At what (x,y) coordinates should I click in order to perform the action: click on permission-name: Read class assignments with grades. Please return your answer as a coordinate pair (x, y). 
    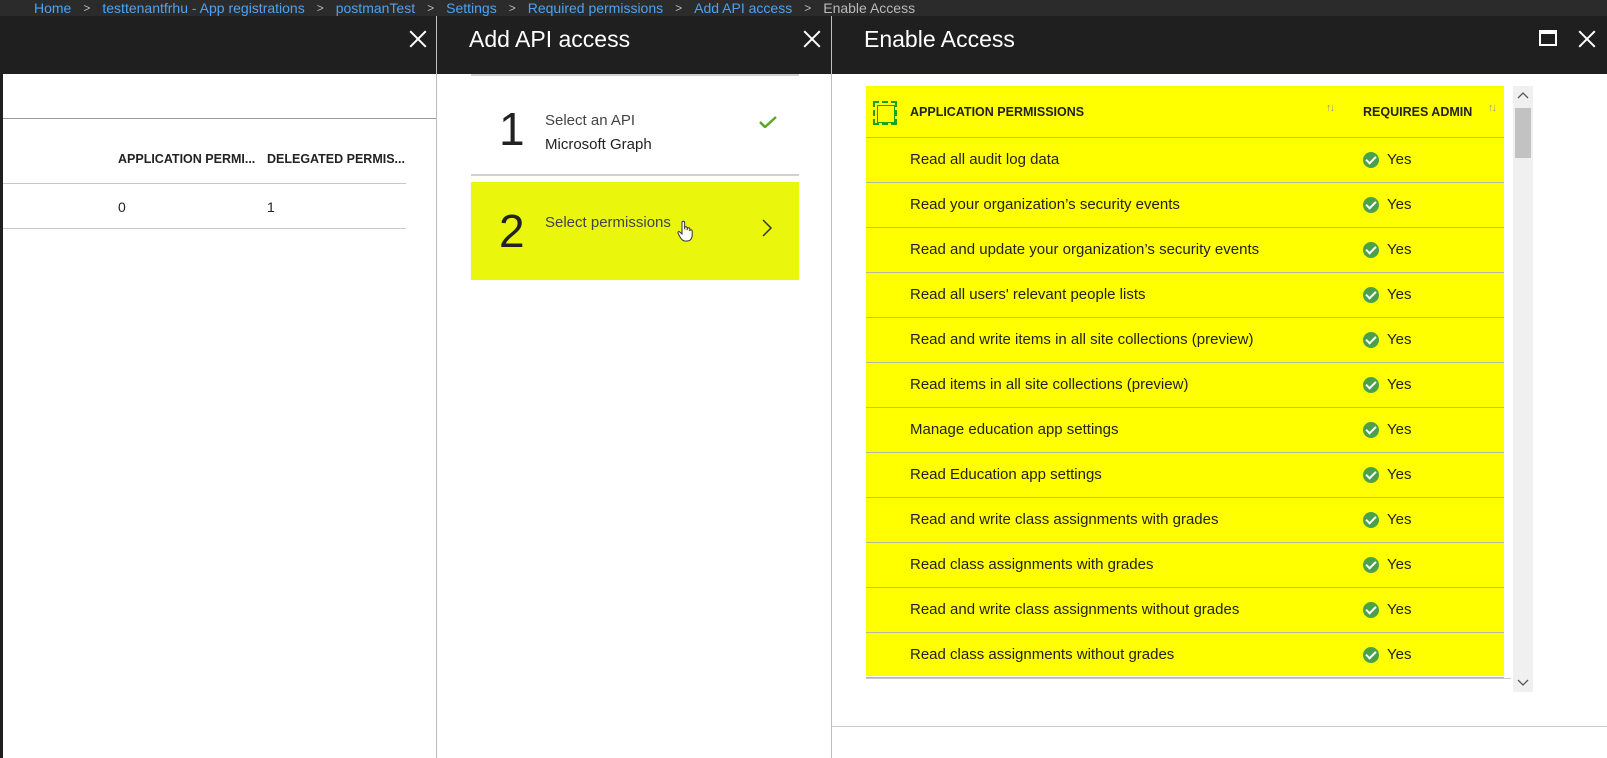
    Looking at the image, I should click on (1032, 564).